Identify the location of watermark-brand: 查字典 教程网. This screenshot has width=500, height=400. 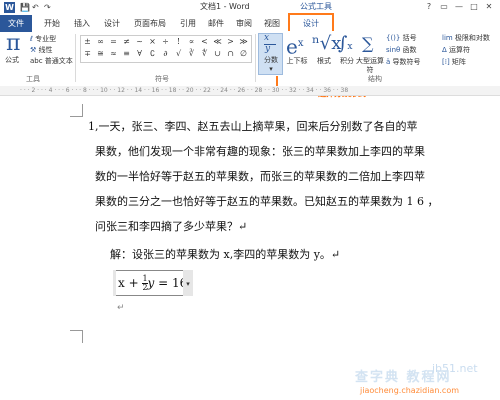
(403, 377).